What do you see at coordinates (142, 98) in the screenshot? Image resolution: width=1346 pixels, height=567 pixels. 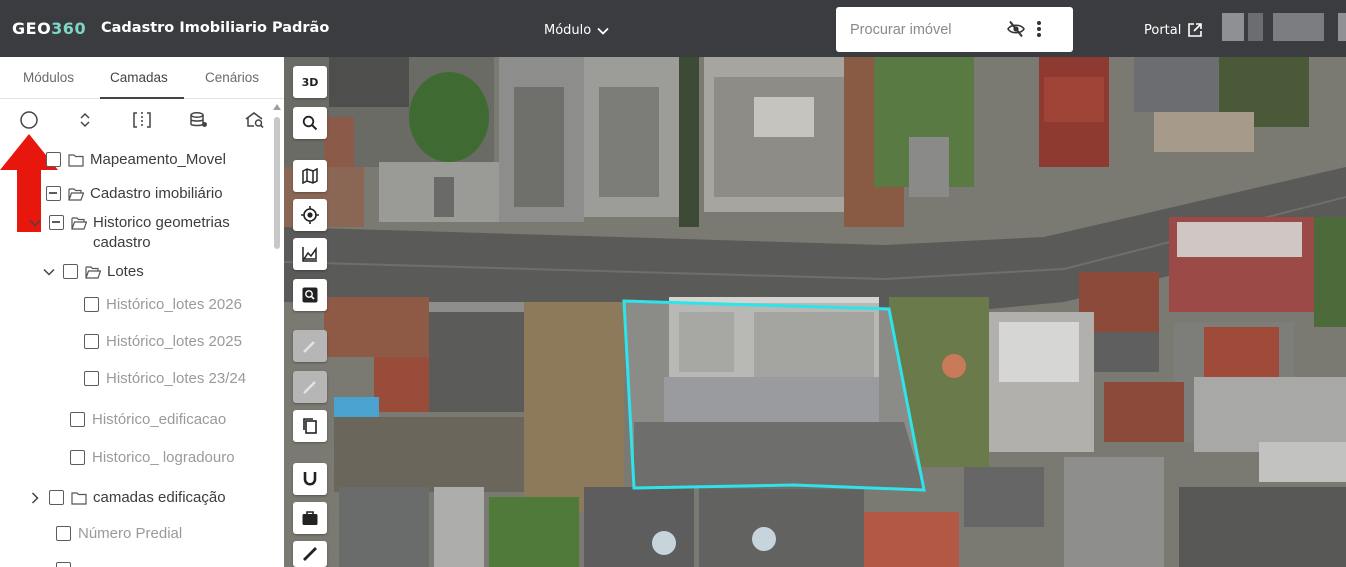 I see `active-tab-indicator` at bounding box center [142, 98].